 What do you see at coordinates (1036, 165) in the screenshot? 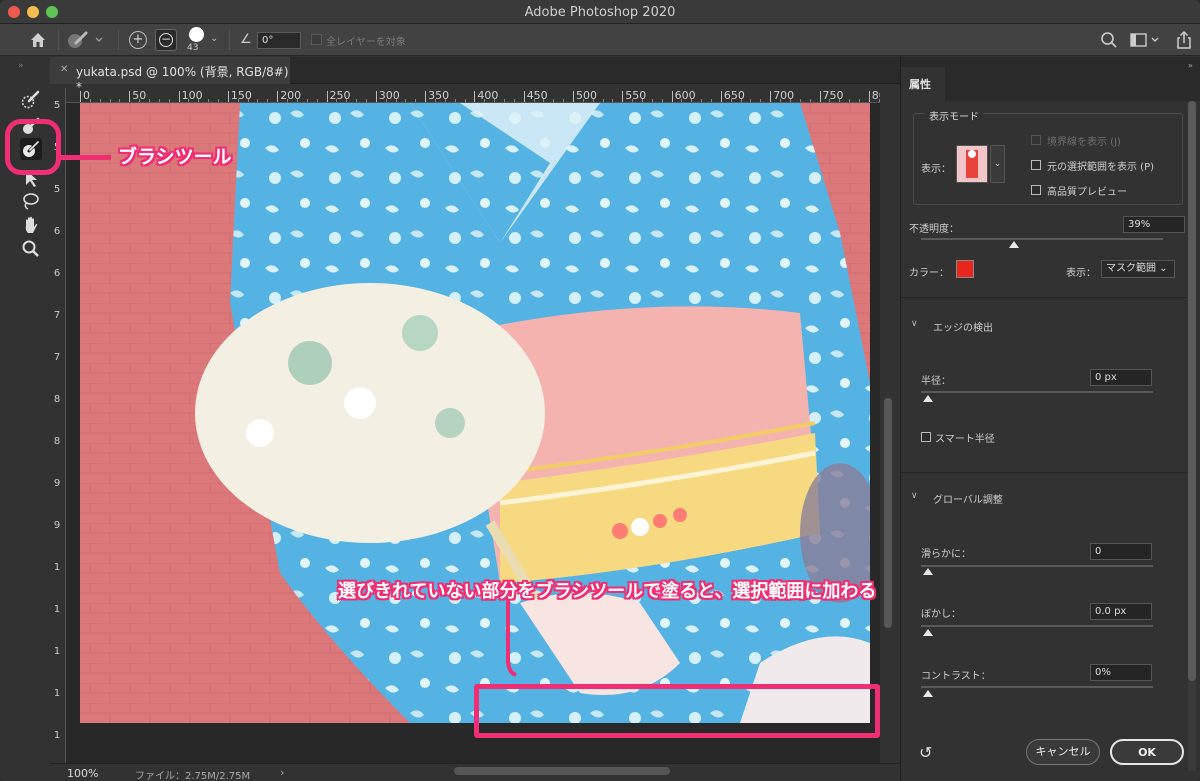
I see `show-original-checkbox` at bounding box center [1036, 165].